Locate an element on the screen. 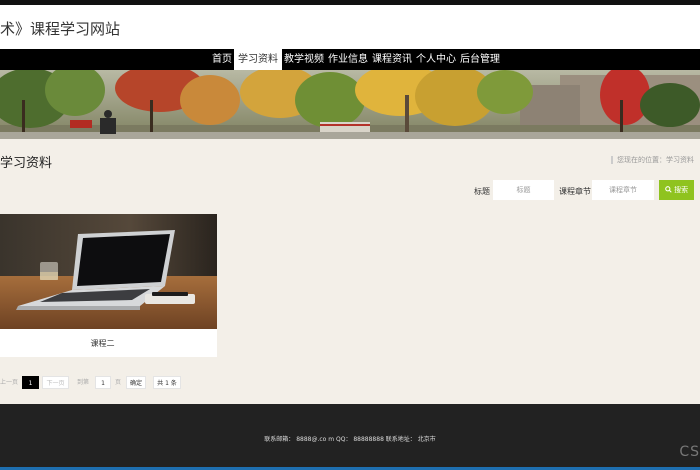  page-unit-label: 页 is located at coordinates (117, 382).